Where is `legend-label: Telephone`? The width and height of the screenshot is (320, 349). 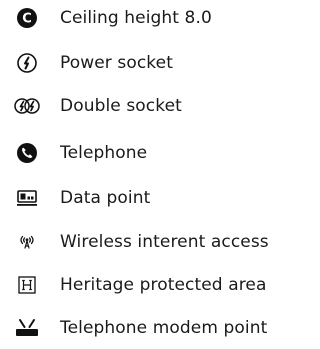 legend-label: Telephone is located at coordinates (104, 153).